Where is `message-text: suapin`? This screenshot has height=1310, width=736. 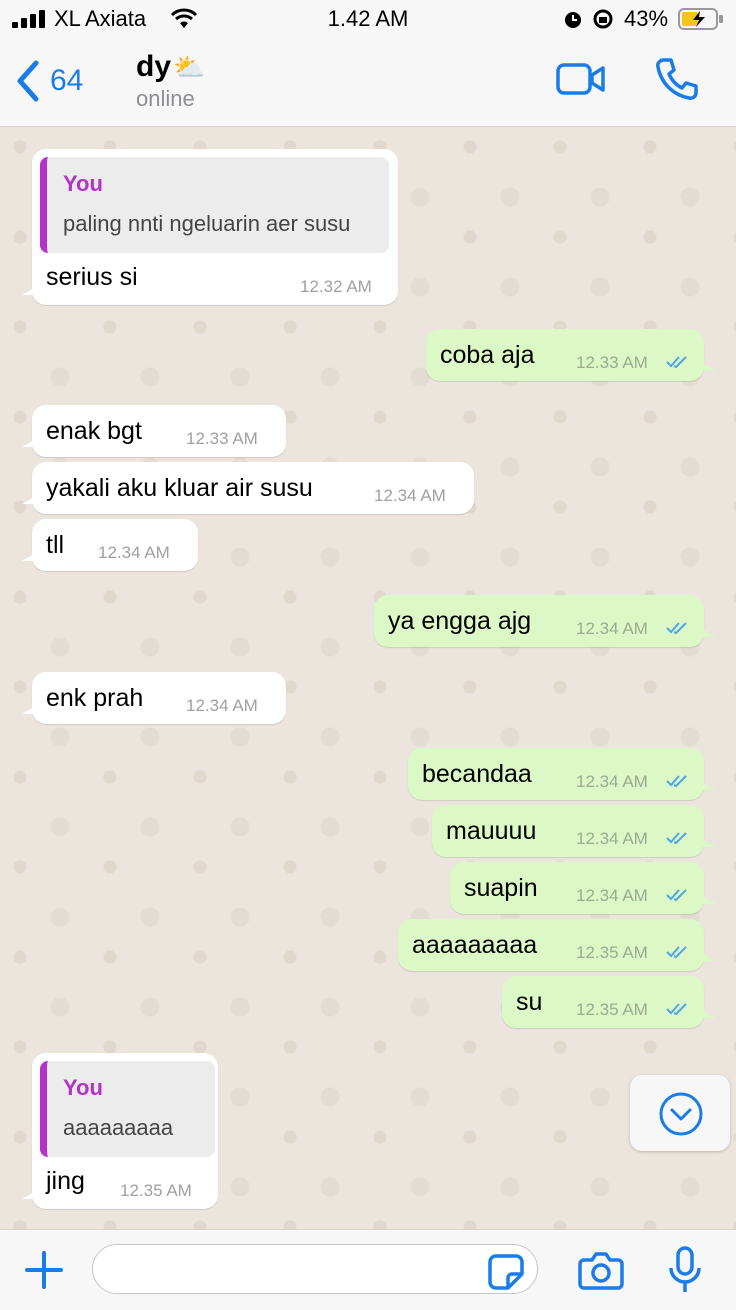
message-text: suapin is located at coordinates (501, 888).